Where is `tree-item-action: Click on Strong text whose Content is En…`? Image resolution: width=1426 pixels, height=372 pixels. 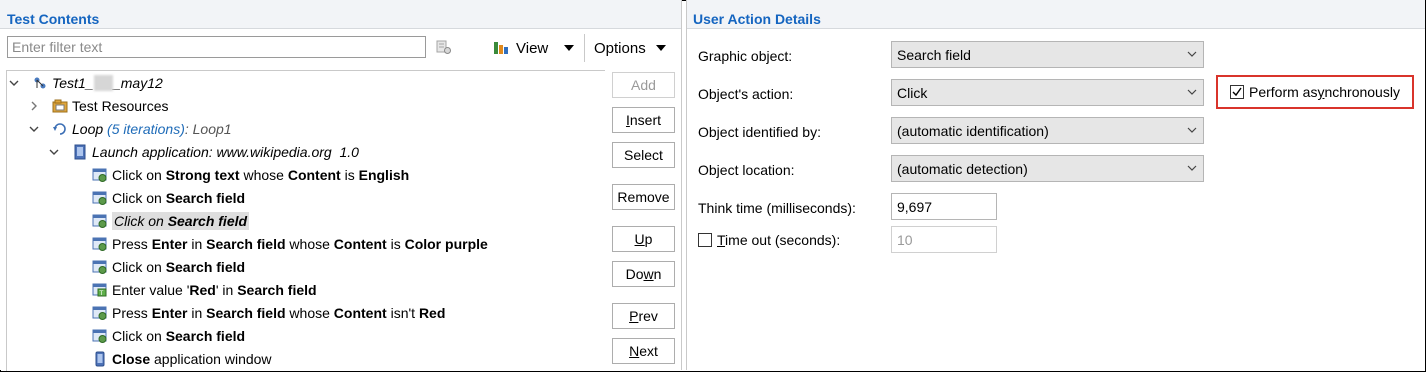 tree-item-action: Click on Strong text whose Content is En… is located at coordinates (250, 175).